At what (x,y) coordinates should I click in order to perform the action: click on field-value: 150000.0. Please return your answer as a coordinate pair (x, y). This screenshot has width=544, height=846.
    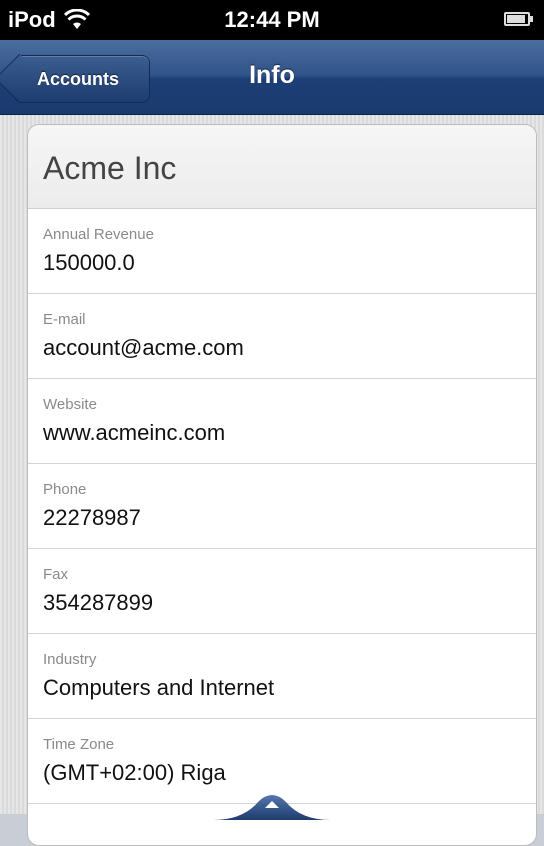
    Looking at the image, I should click on (89, 262).